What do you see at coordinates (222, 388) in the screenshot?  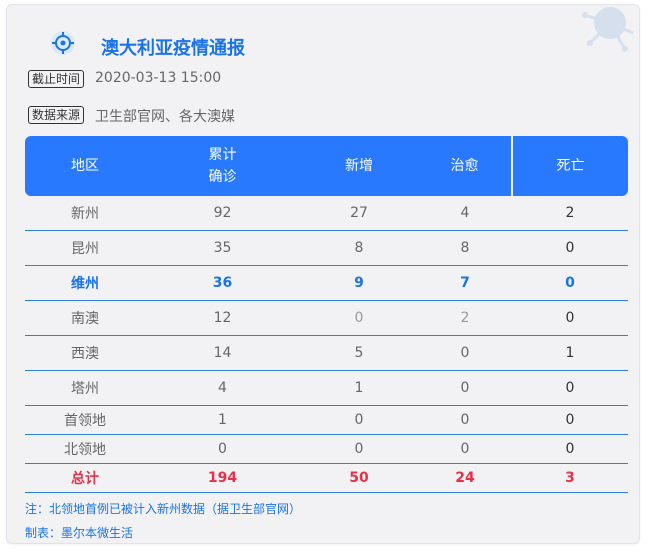 I see `cell-confirmed: 4` at bounding box center [222, 388].